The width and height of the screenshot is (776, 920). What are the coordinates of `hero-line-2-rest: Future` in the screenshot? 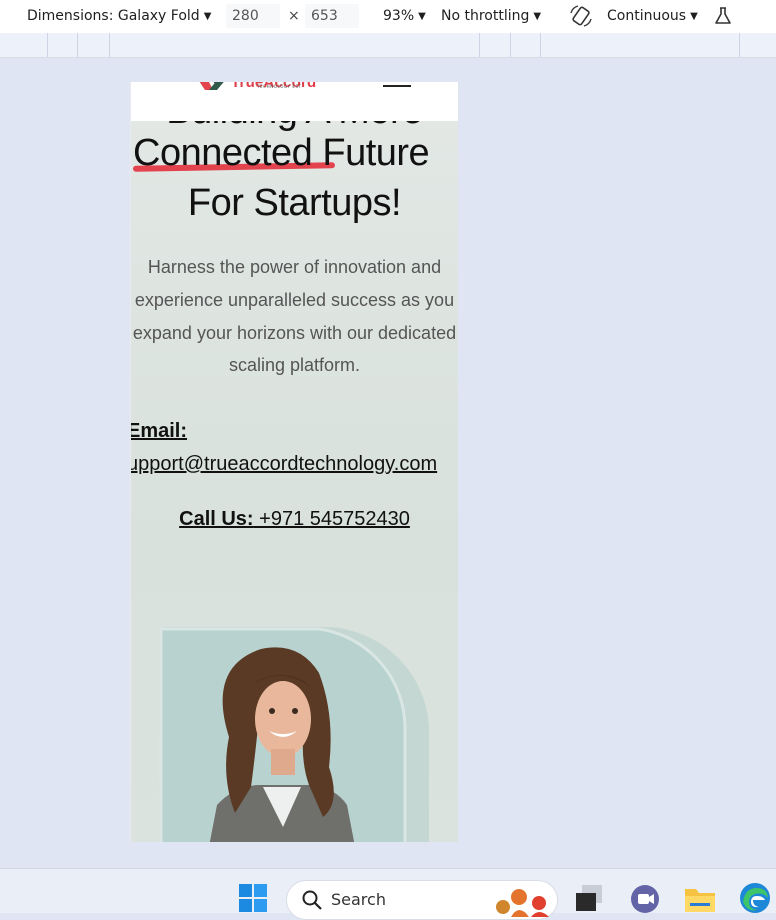 It's located at (371, 153).